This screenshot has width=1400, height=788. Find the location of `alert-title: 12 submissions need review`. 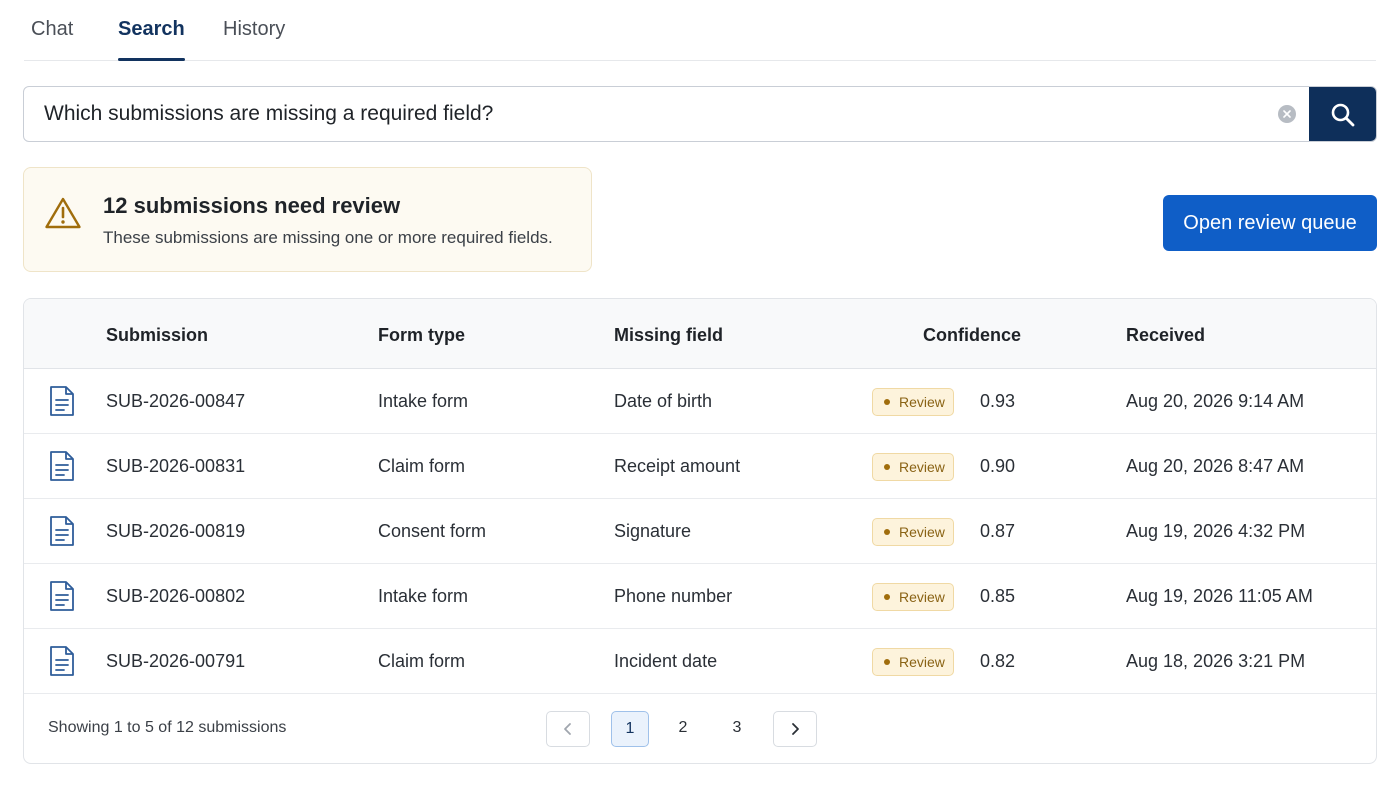

alert-title: 12 submissions need review is located at coordinates (252, 205).